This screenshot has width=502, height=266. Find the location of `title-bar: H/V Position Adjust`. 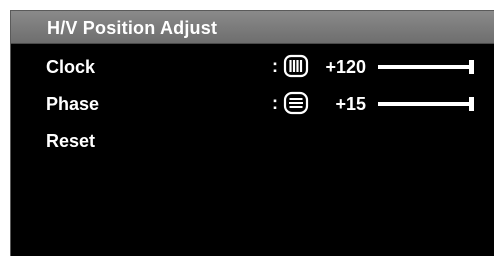

title-bar: H/V Position Adjust is located at coordinates (252, 27).